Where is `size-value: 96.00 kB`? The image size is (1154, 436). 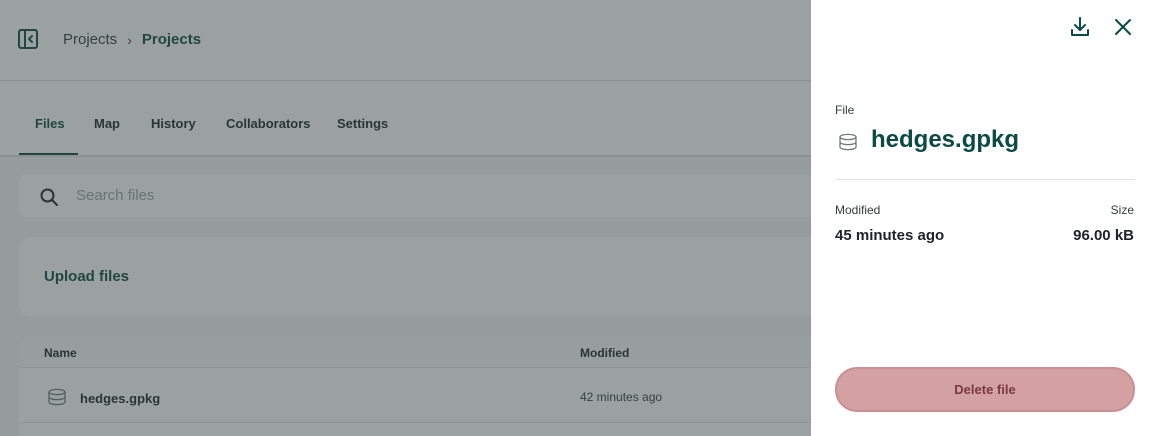
size-value: 96.00 kB is located at coordinates (1103, 235).